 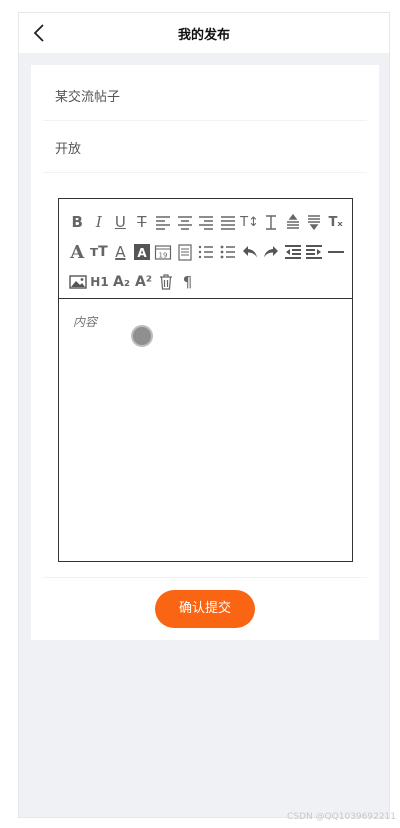 What do you see at coordinates (99, 282) in the screenshot?
I see `heading-icon: H1` at bounding box center [99, 282].